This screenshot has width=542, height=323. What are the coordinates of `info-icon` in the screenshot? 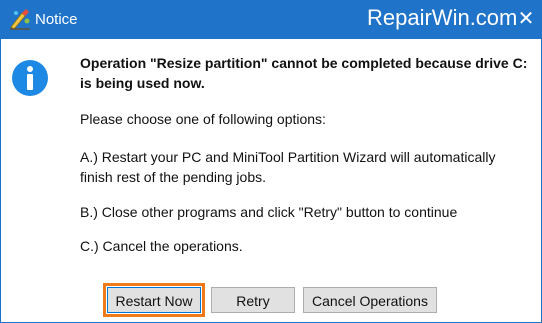 It's located at (30, 78).